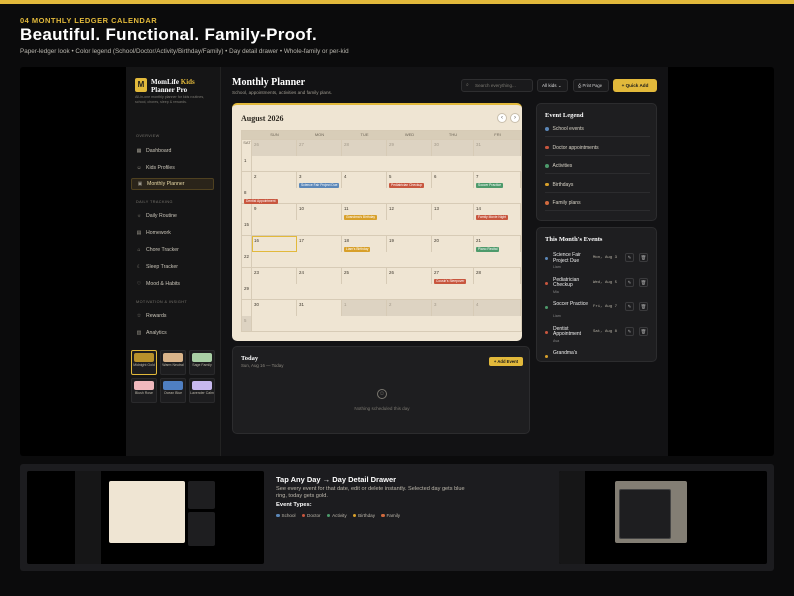 The width and height of the screenshot is (794, 596). What do you see at coordinates (409, 180) in the screenshot?
I see `calendar-day: 5 Pediatrician Checkup` at bounding box center [409, 180].